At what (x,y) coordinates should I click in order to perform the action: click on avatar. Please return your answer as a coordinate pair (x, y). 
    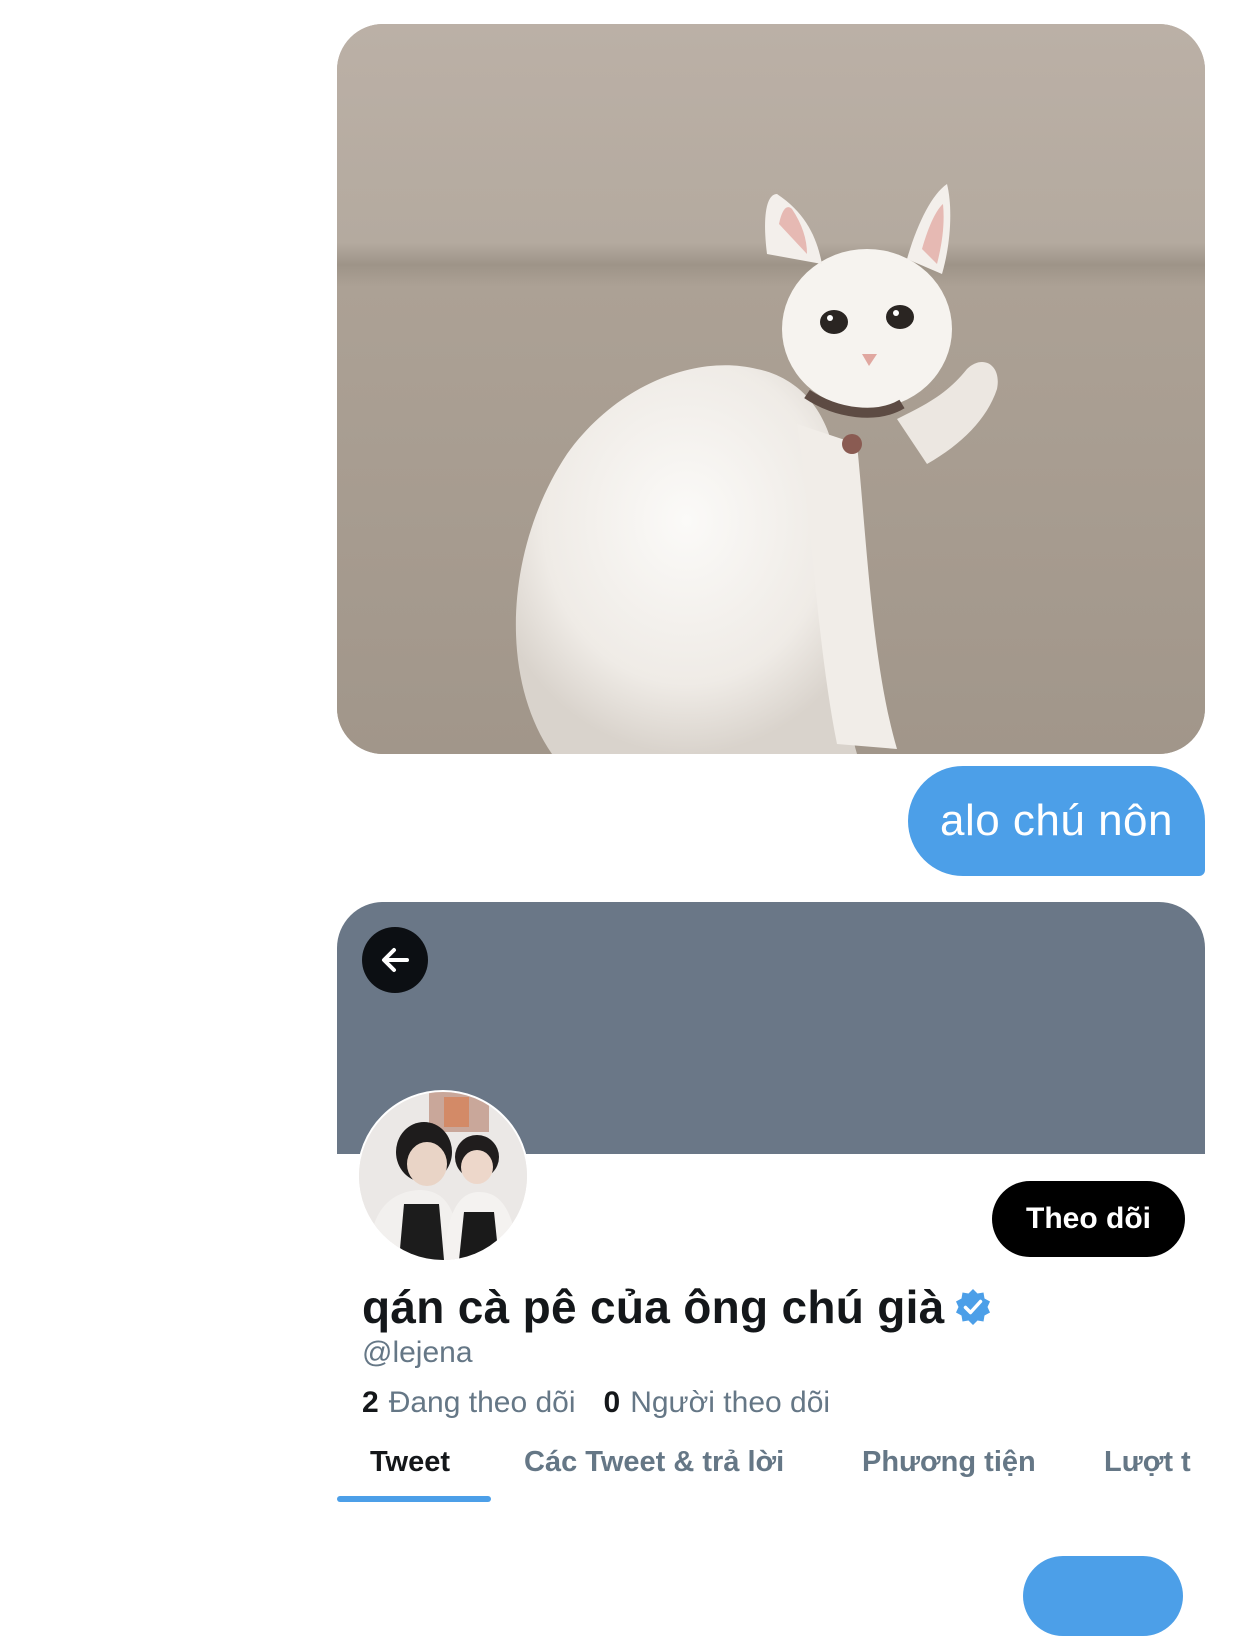
    Looking at the image, I should click on (443, 1176).